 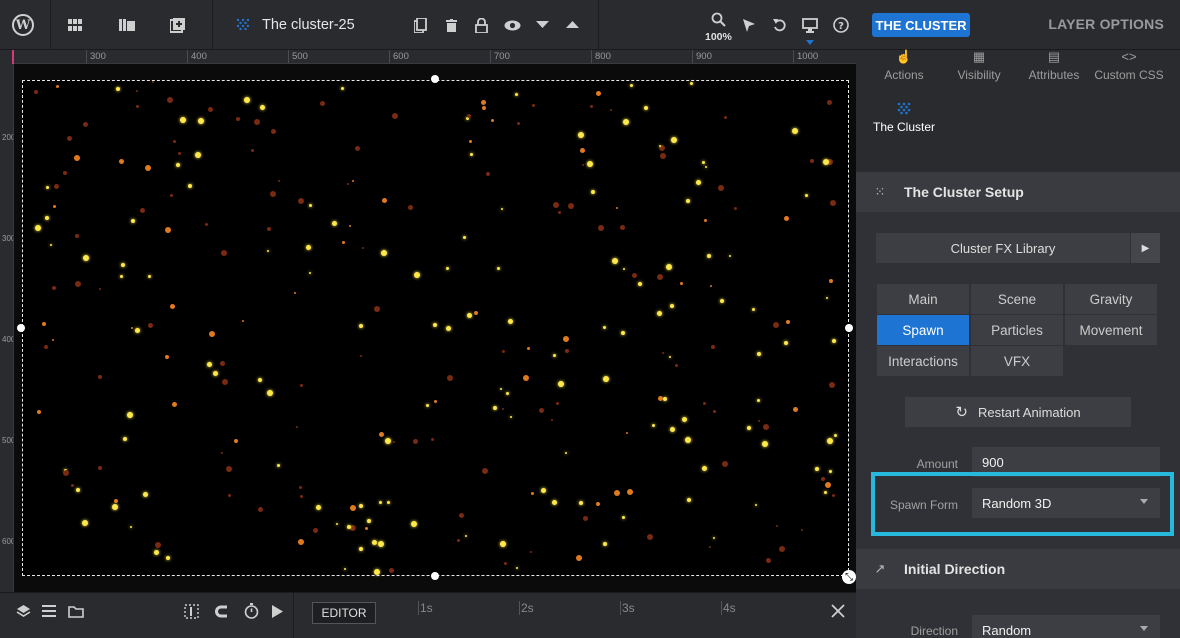 I want to click on restart-animation-button: ↻ Restart Animation, so click(x=1018, y=412).